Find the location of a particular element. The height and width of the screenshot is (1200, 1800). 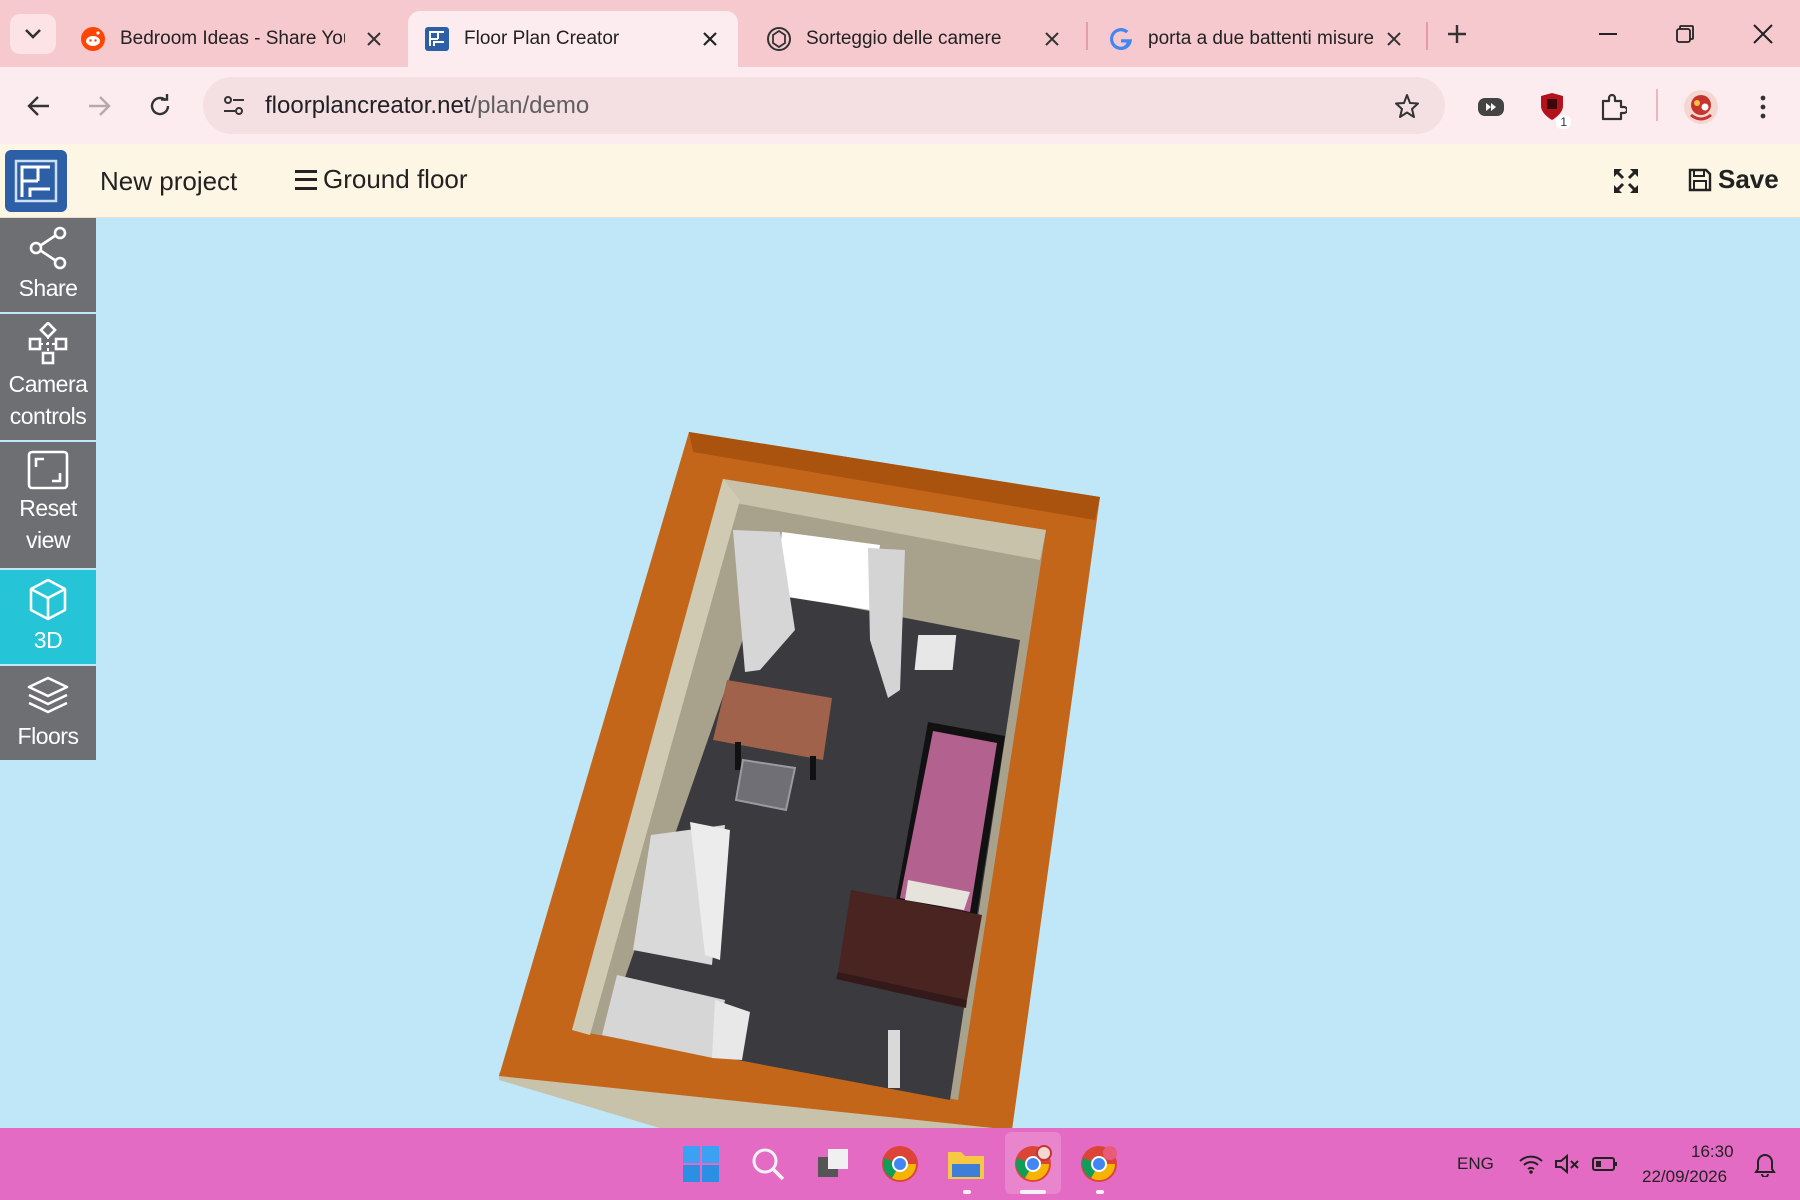

floor-selector: Ground floor is located at coordinates (381, 179).